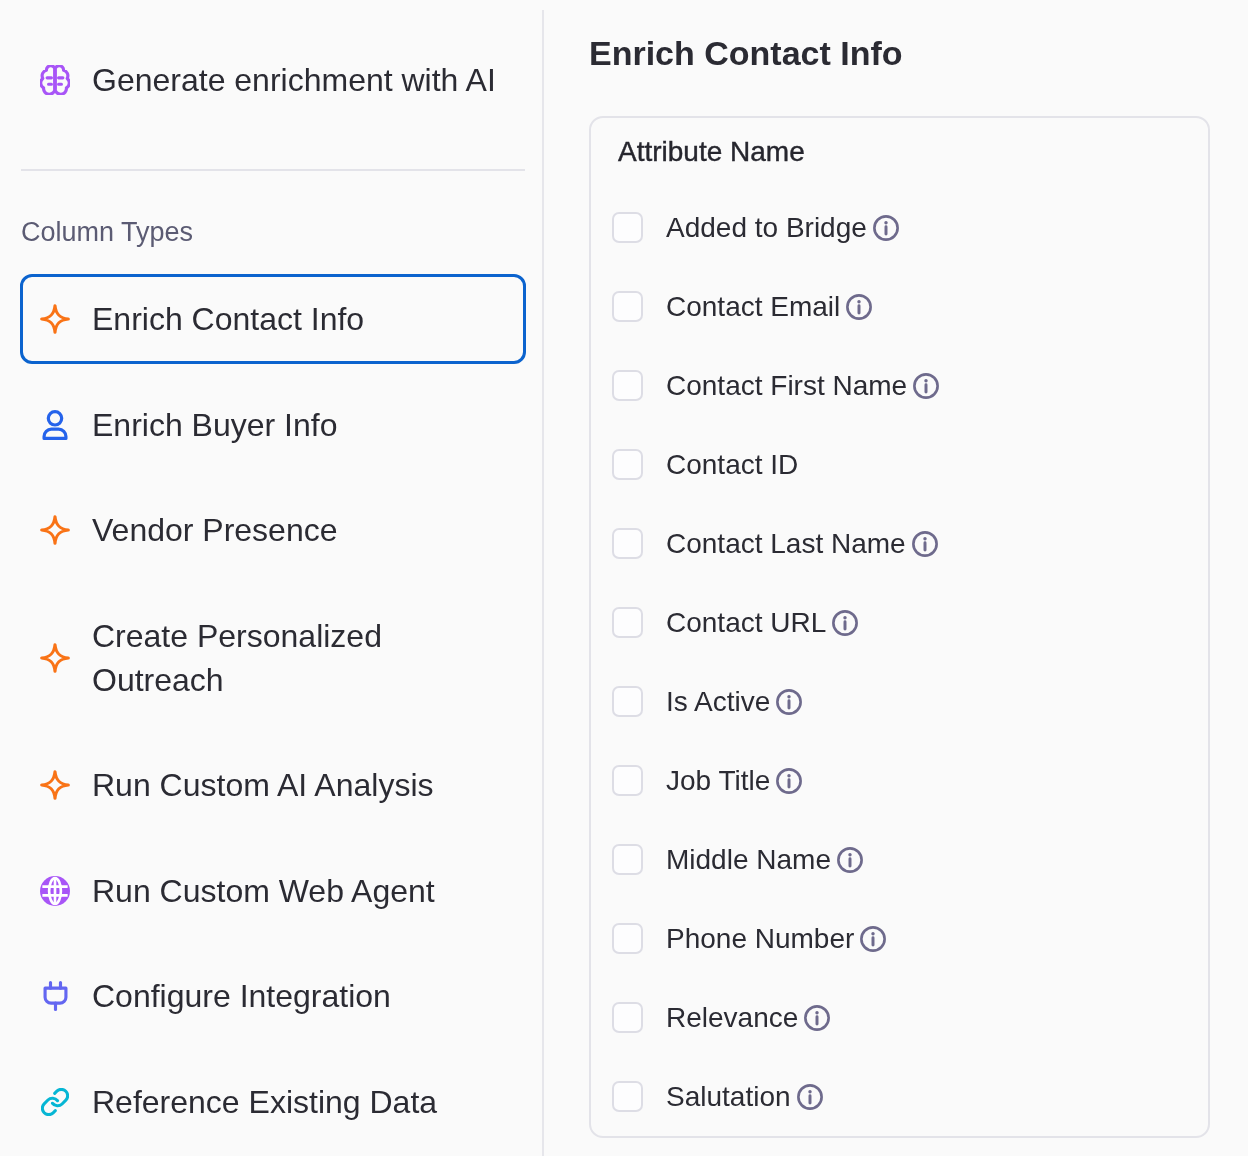  What do you see at coordinates (273, 530) in the screenshot?
I see `column-type-item: Vendor Presence` at bounding box center [273, 530].